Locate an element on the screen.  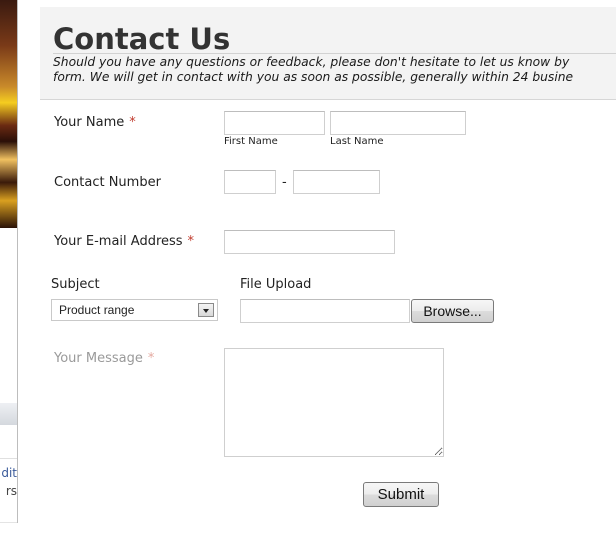
area-code-input is located at coordinates (250, 182).